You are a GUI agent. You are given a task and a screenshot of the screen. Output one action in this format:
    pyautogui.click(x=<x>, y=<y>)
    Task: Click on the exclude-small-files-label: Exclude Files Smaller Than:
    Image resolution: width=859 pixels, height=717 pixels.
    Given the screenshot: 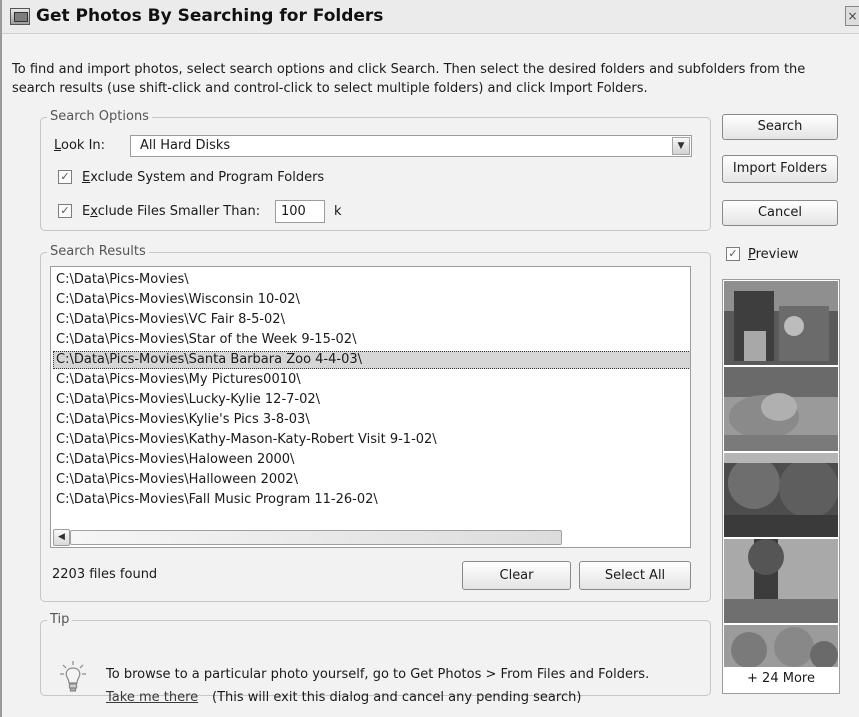 What is the action you would take?
    pyautogui.click(x=171, y=211)
    